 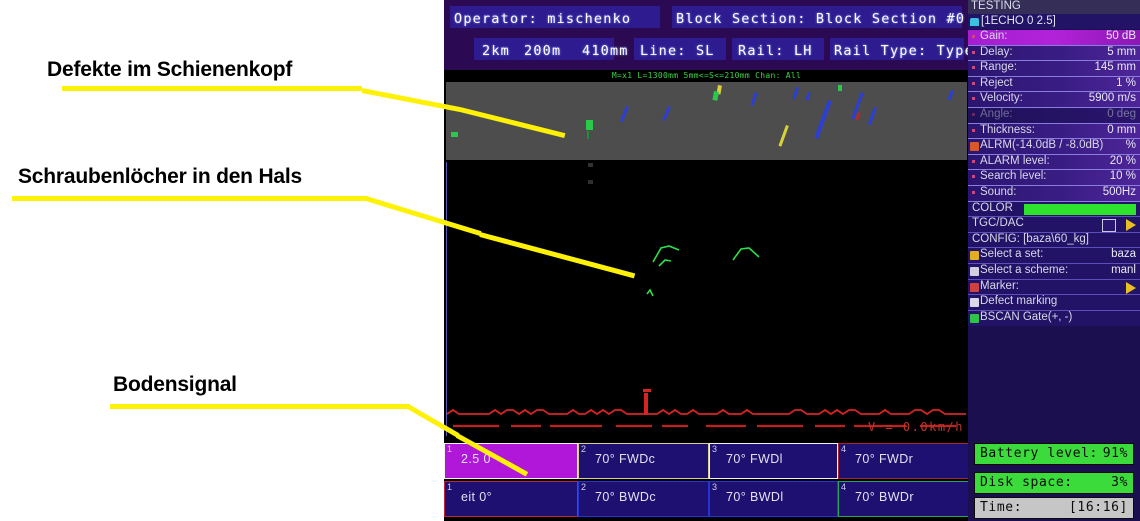 What do you see at coordinates (996, 51) in the screenshot?
I see `setting-label: Delay:` at bounding box center [996, 51].